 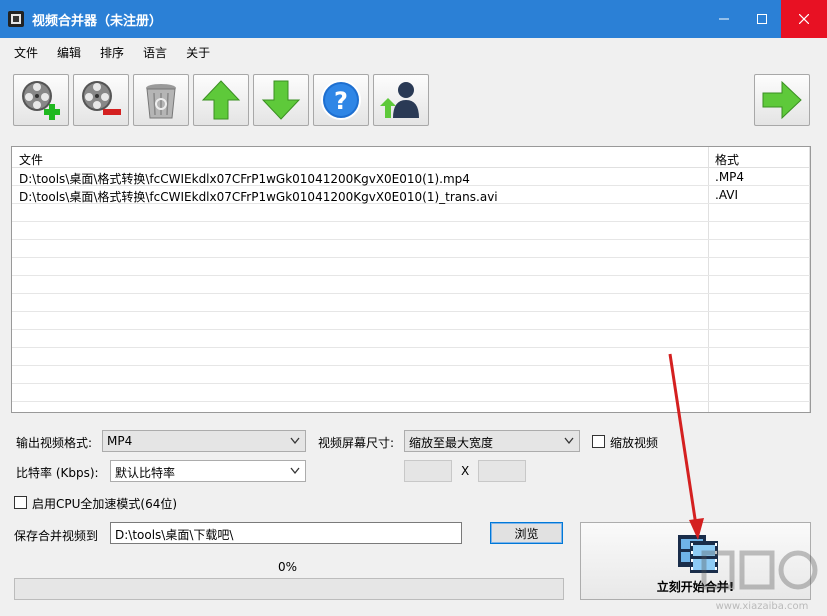 I want to click on menu-about: 关于, so click(x=198, y=52).